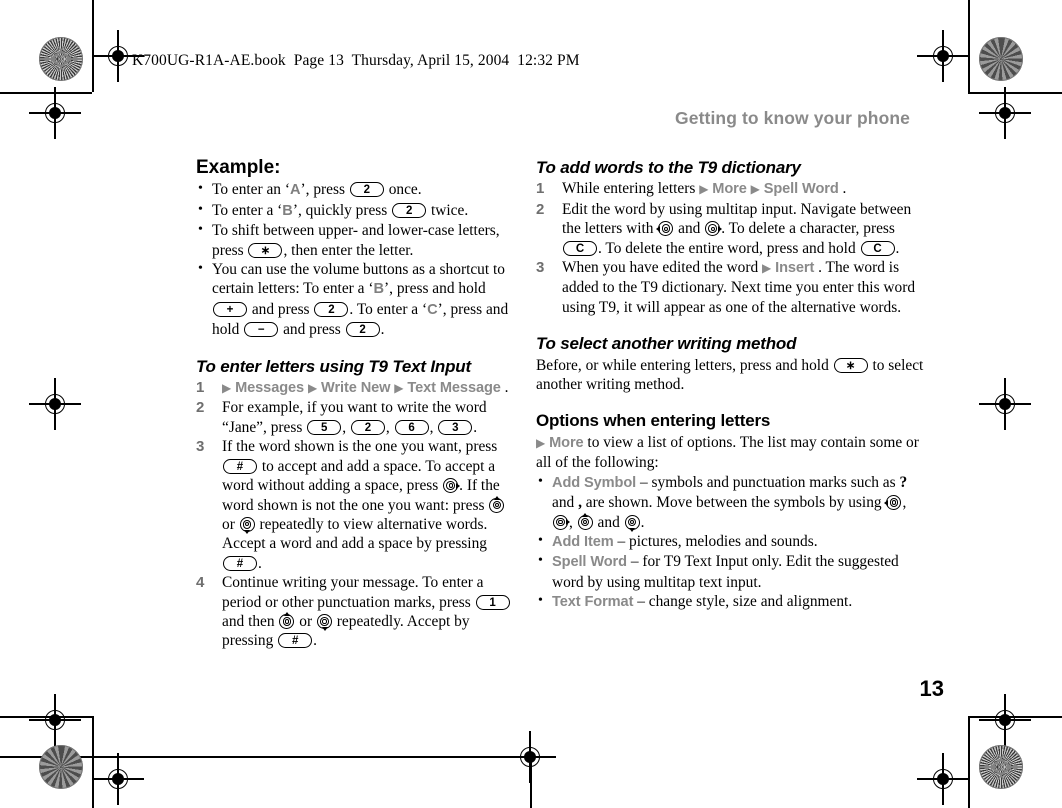 The height and width of the screenshot is (808, 1062). What do you see at coordinates (357, 210) in the screenshot?
I see `list-item: To enter a ‘B’, quickly press 2 twice.` at bounding box center [357, 210].